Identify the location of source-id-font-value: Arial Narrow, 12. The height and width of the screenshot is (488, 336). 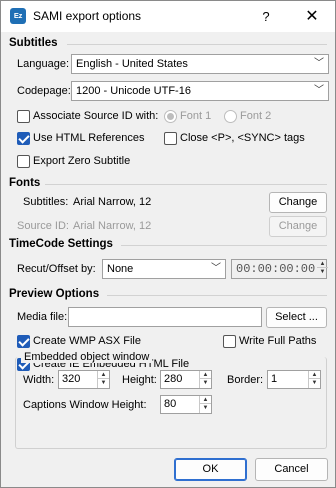
(112, 226).